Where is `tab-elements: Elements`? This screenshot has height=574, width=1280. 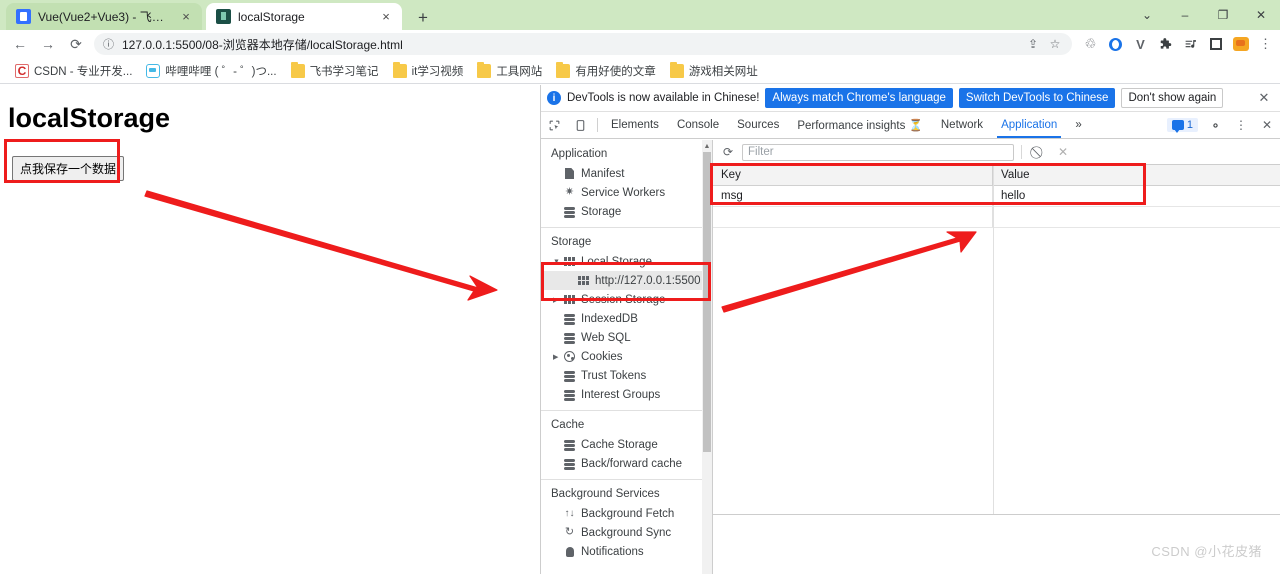 tab-elements: Elements is located at coordinates (635, 125).